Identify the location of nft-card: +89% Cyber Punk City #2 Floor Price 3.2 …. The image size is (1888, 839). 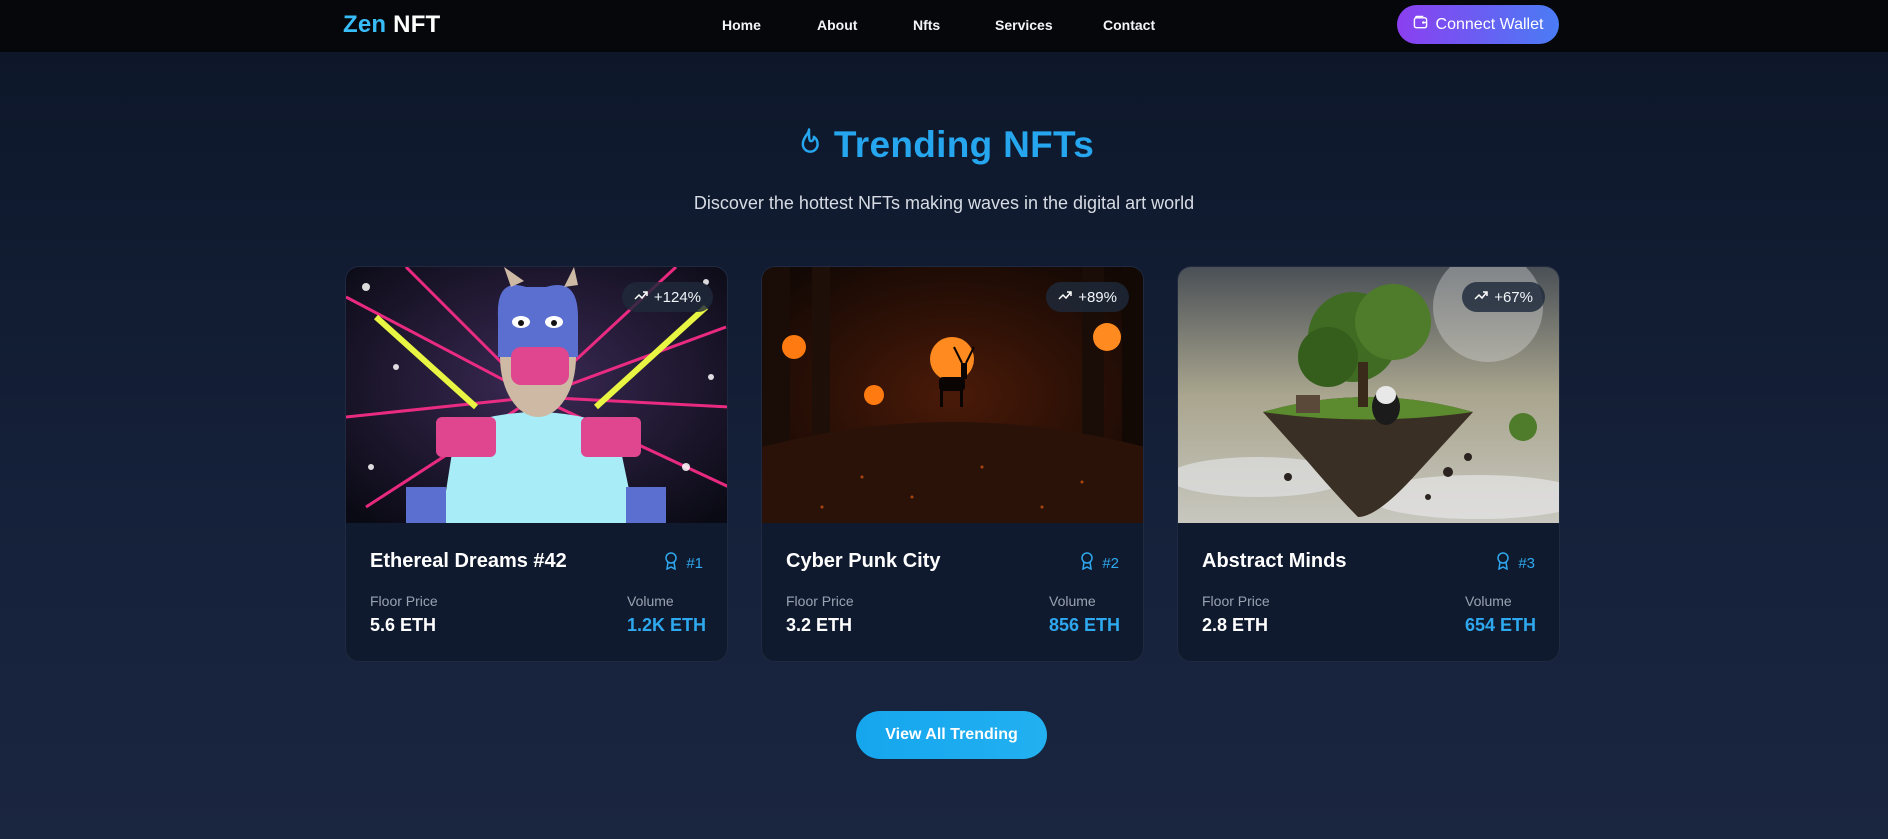
(952, 464).